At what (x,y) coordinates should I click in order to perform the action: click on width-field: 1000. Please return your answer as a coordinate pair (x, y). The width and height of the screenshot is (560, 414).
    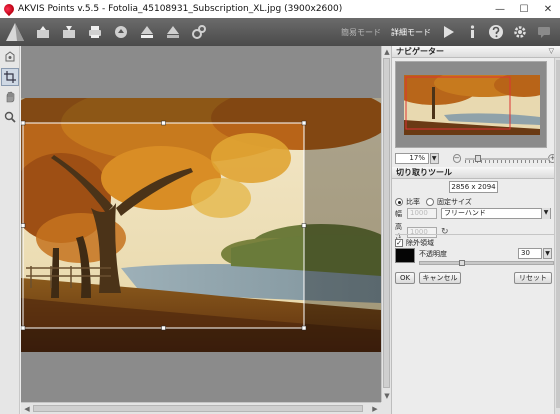
    Looking at the image, I should click on (422, 213).